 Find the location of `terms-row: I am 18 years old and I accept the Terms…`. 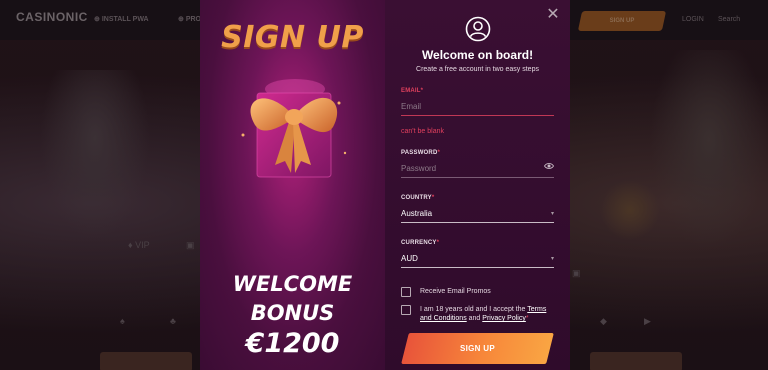

terms-row: I am 18 years old and I accept the Terms… is located at coordinates (478, 314).